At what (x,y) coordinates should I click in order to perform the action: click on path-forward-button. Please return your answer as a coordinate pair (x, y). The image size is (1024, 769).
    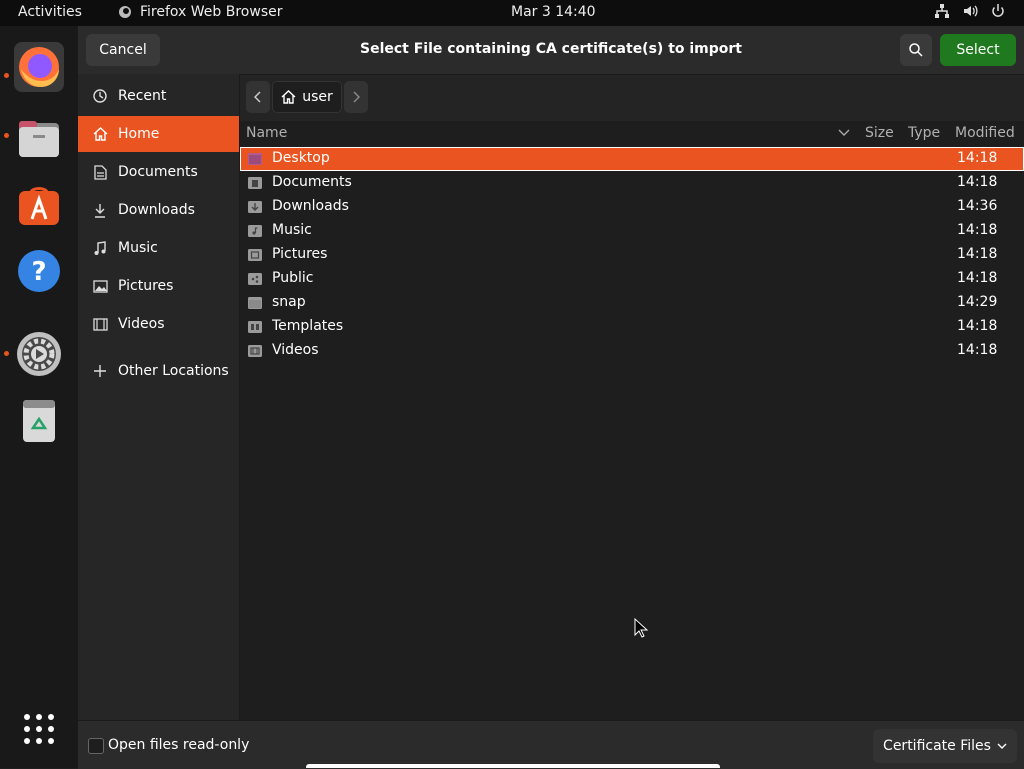
    Looking at the image, I should click on (356, 97).